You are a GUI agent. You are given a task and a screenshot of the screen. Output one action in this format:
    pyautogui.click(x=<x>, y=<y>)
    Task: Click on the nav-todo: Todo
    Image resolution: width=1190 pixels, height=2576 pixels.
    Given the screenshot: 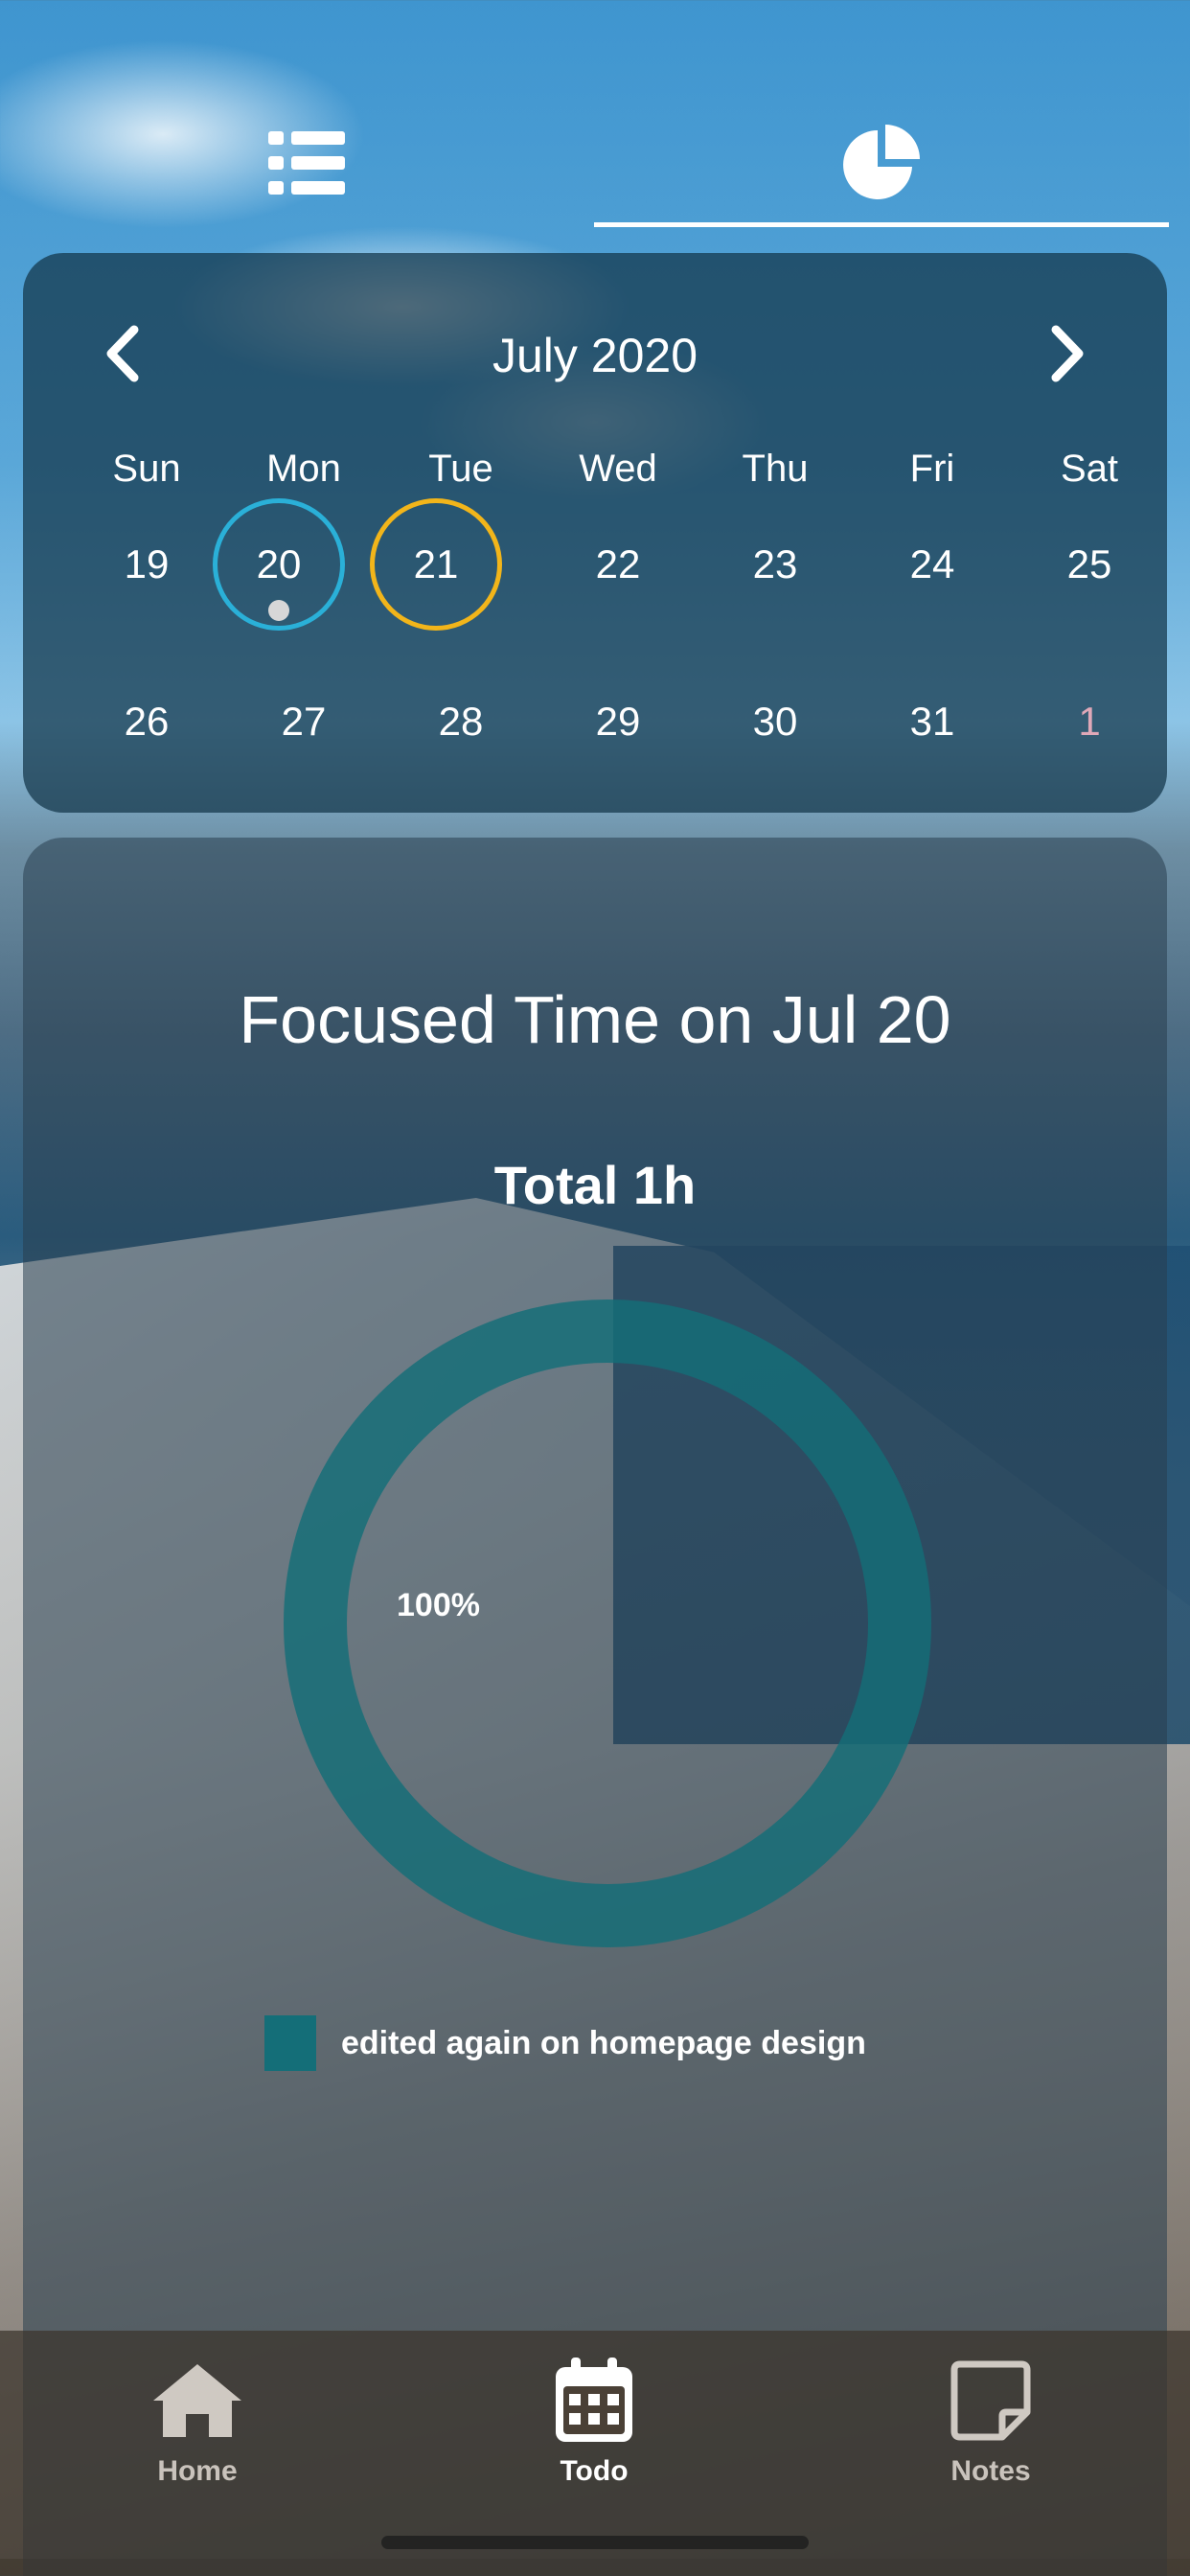 What is the action you would take?
    pyautogui.click(x=594, y=2429)
    